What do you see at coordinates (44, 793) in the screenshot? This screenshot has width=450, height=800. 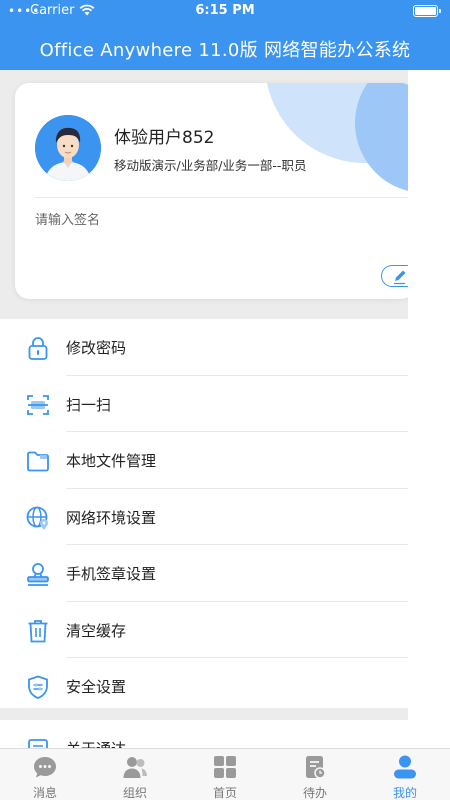 I see `tab-label: 消息` at bounding box center [44, 793].